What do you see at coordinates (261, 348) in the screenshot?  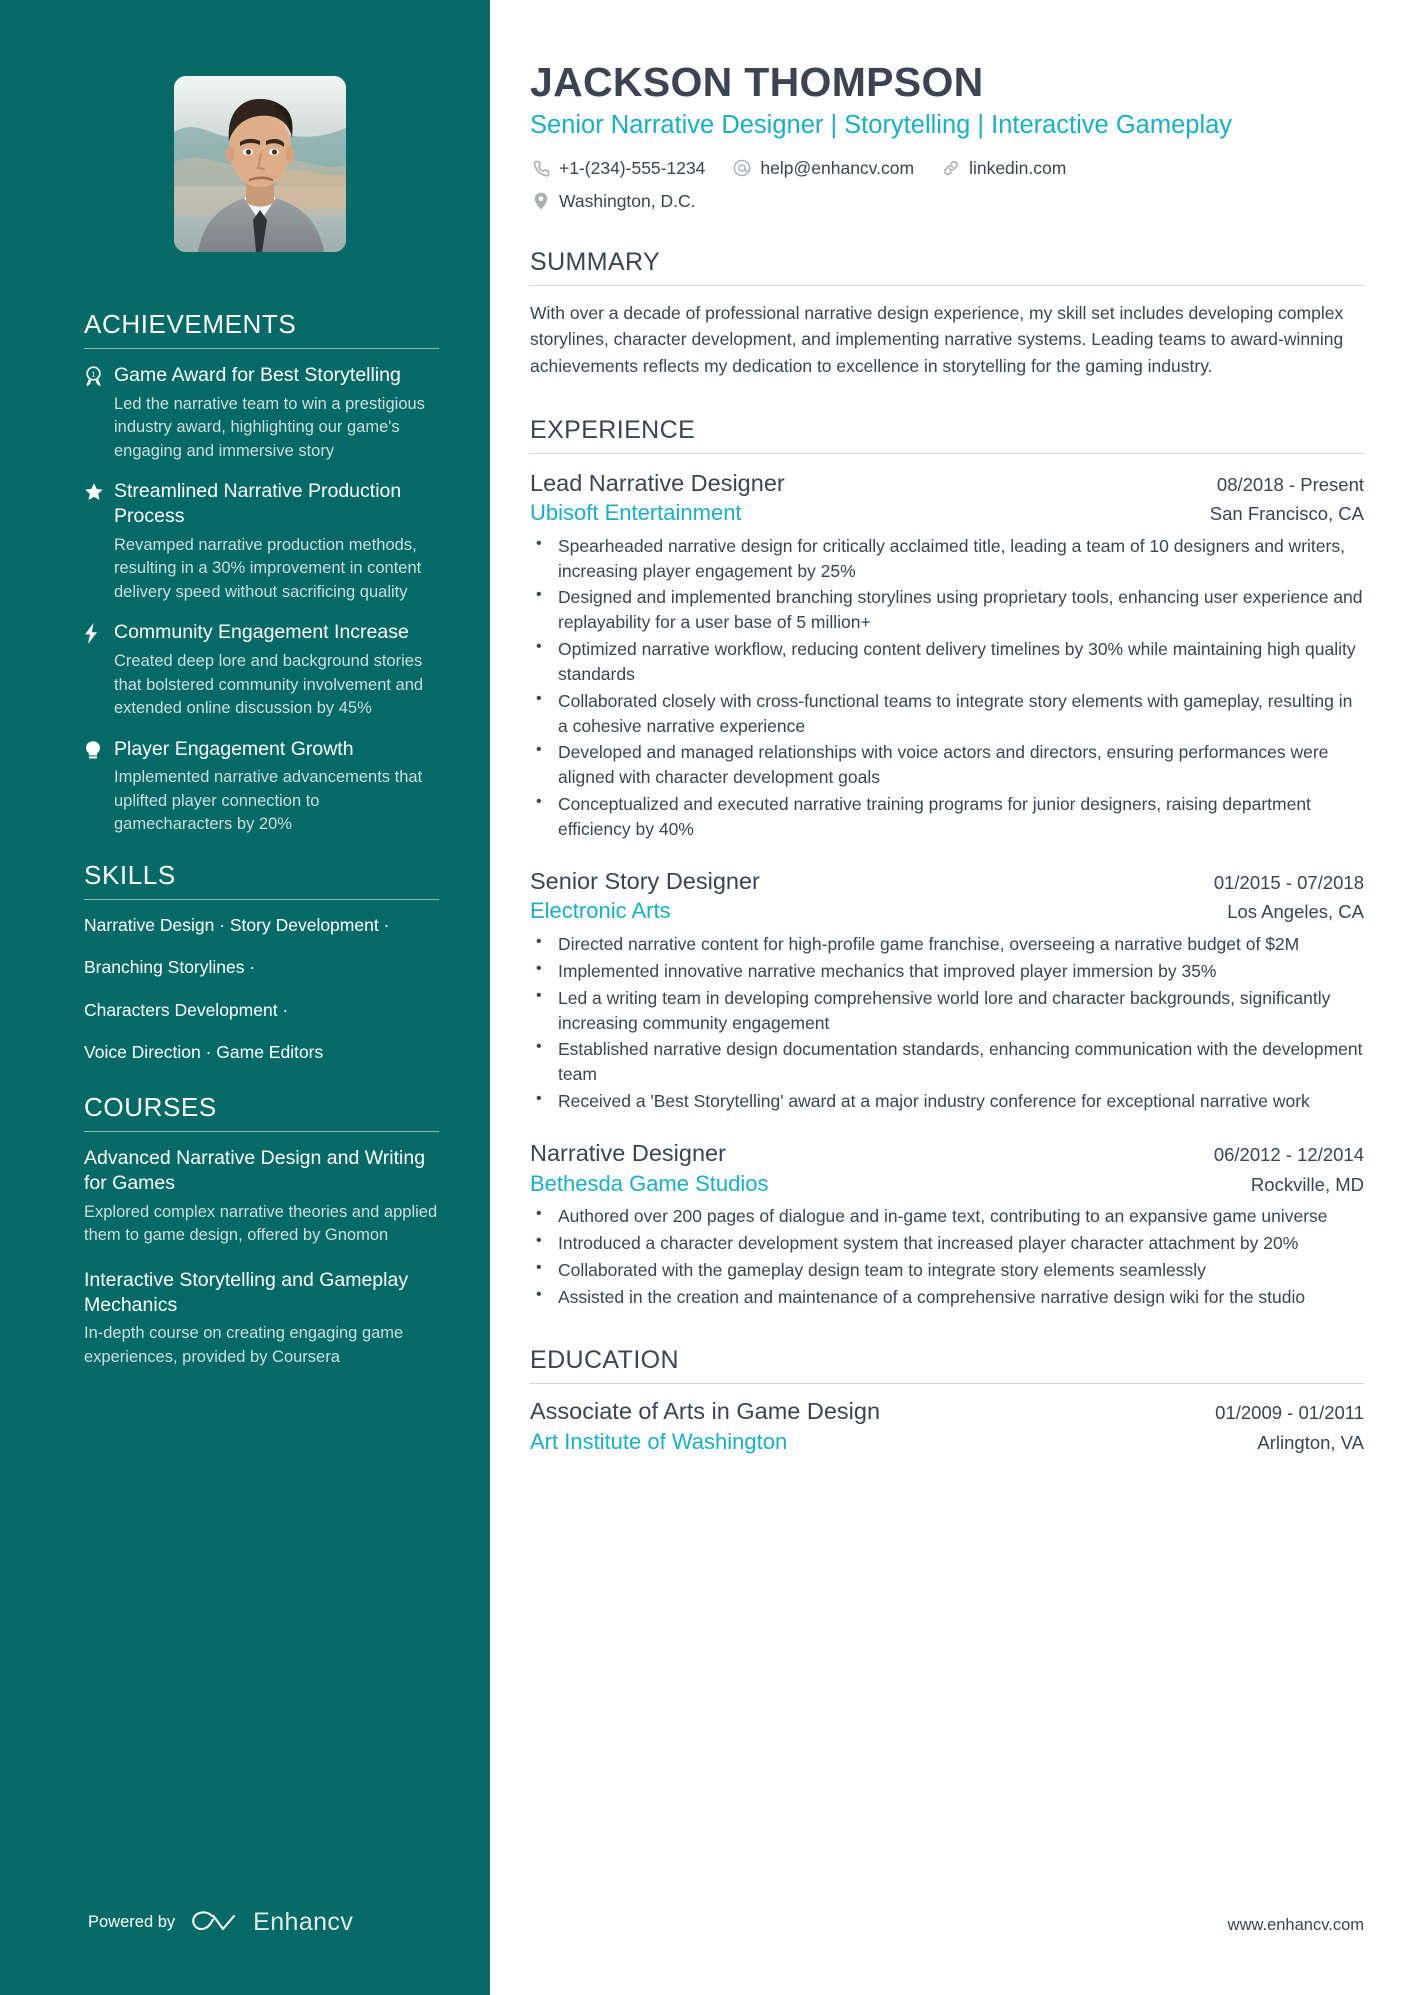 I see `achievements-divider` at bounding box center [261, 348].